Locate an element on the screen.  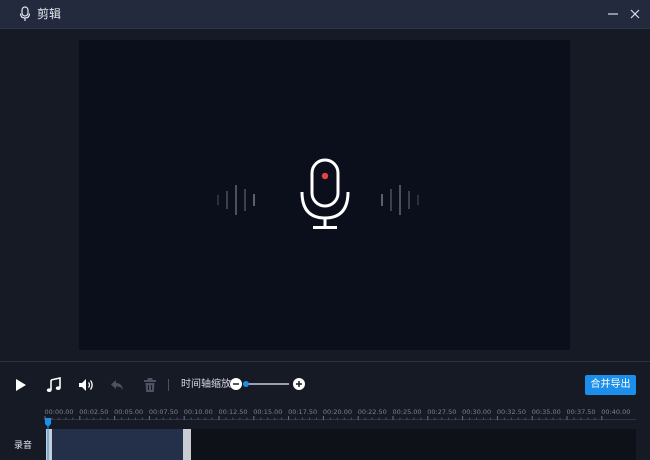
title-bar: 剪辑 is located at coordinates (325, 14).